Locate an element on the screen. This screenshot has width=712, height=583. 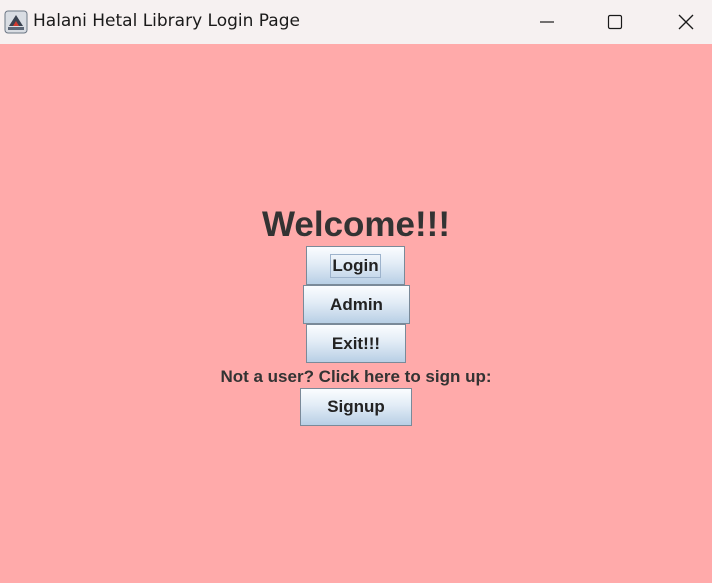
admin-button: Admin is located at coordinates (356, 304).